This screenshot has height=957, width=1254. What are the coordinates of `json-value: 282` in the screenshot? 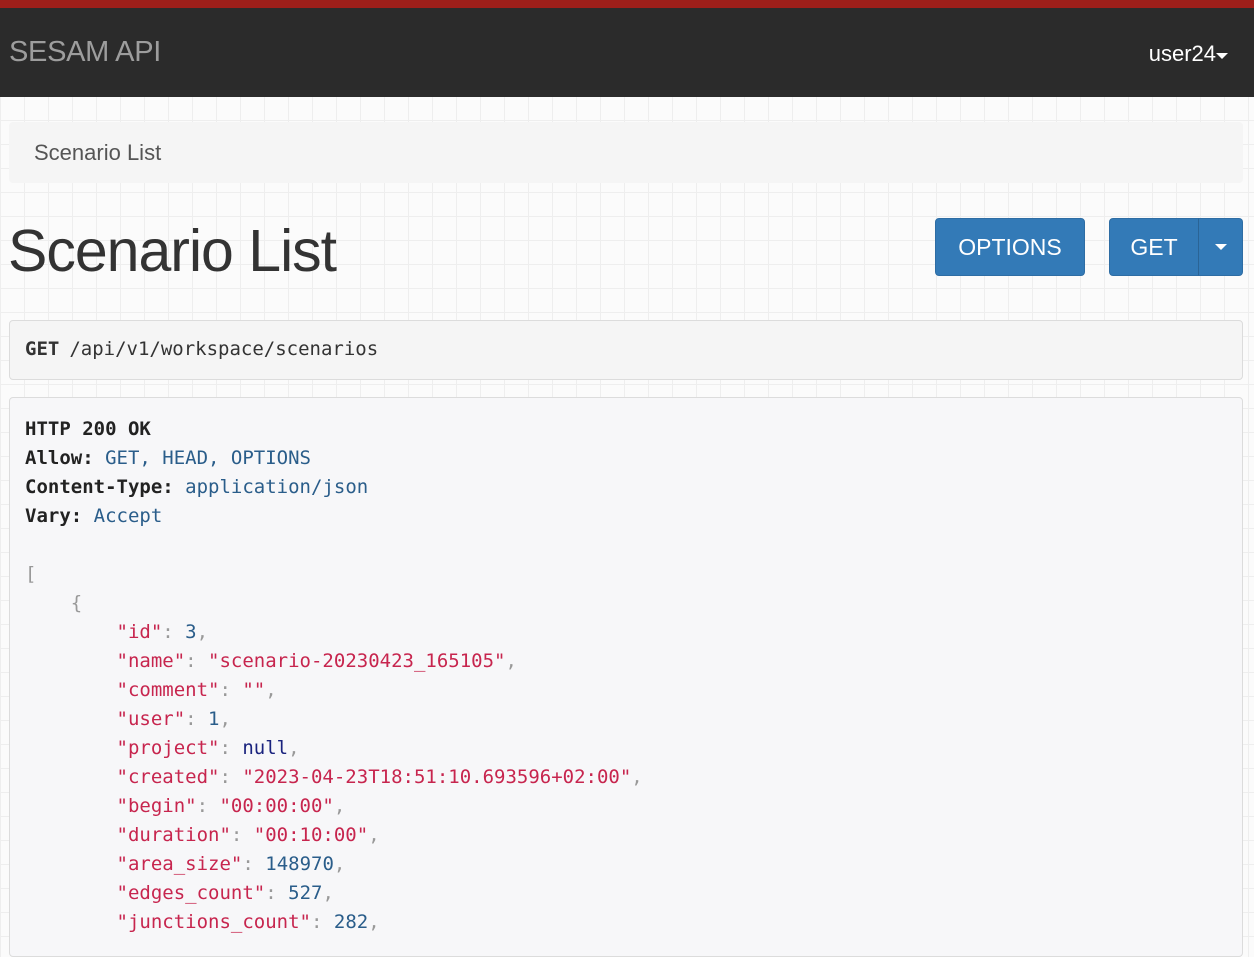 It's located at (351, 922).